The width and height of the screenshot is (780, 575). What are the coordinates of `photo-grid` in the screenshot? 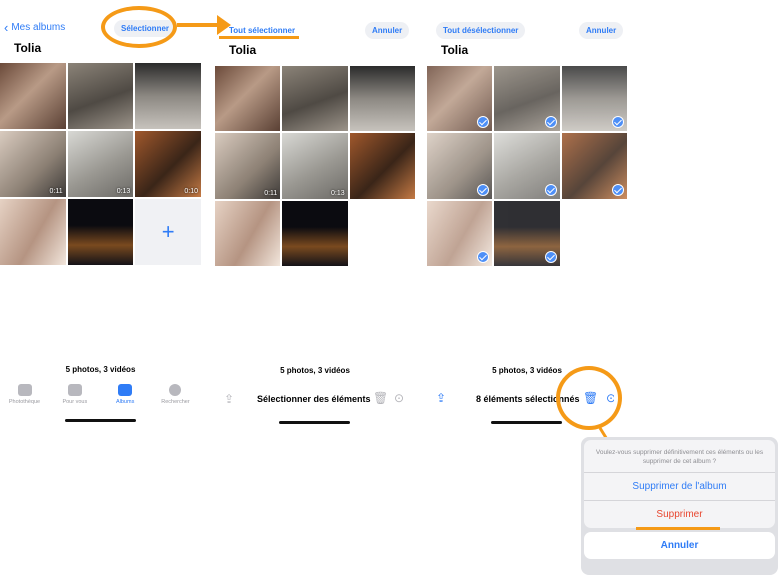 It's located at (527, 166).